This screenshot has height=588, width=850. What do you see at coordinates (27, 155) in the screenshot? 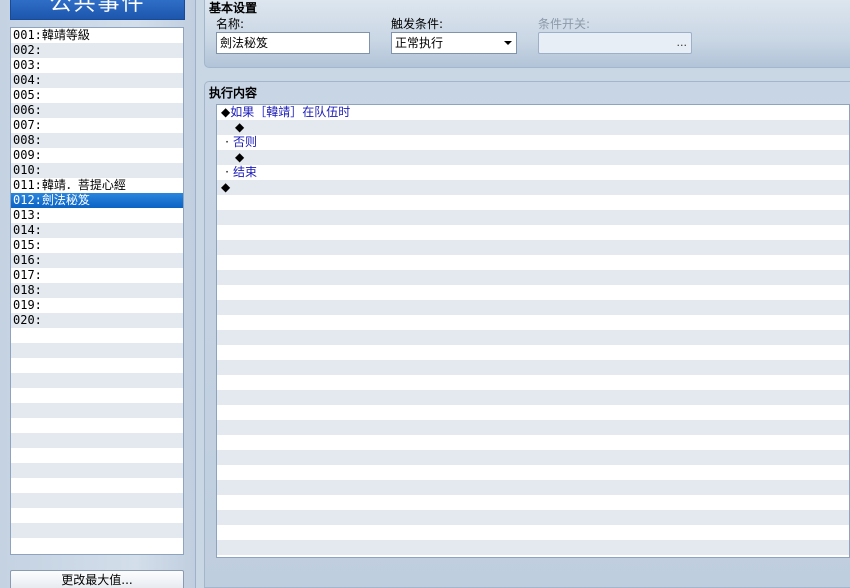
I see `list-item-number: 009:` at bounding box center [27, 155].